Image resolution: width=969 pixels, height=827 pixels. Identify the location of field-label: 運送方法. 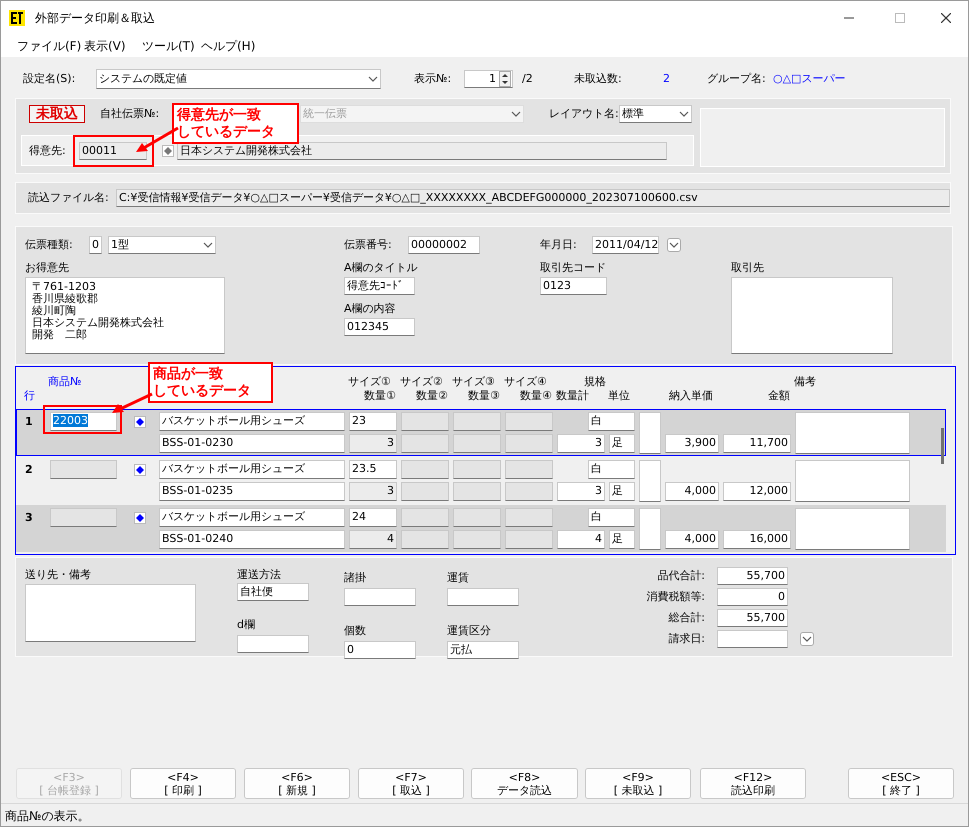
(259, 575).